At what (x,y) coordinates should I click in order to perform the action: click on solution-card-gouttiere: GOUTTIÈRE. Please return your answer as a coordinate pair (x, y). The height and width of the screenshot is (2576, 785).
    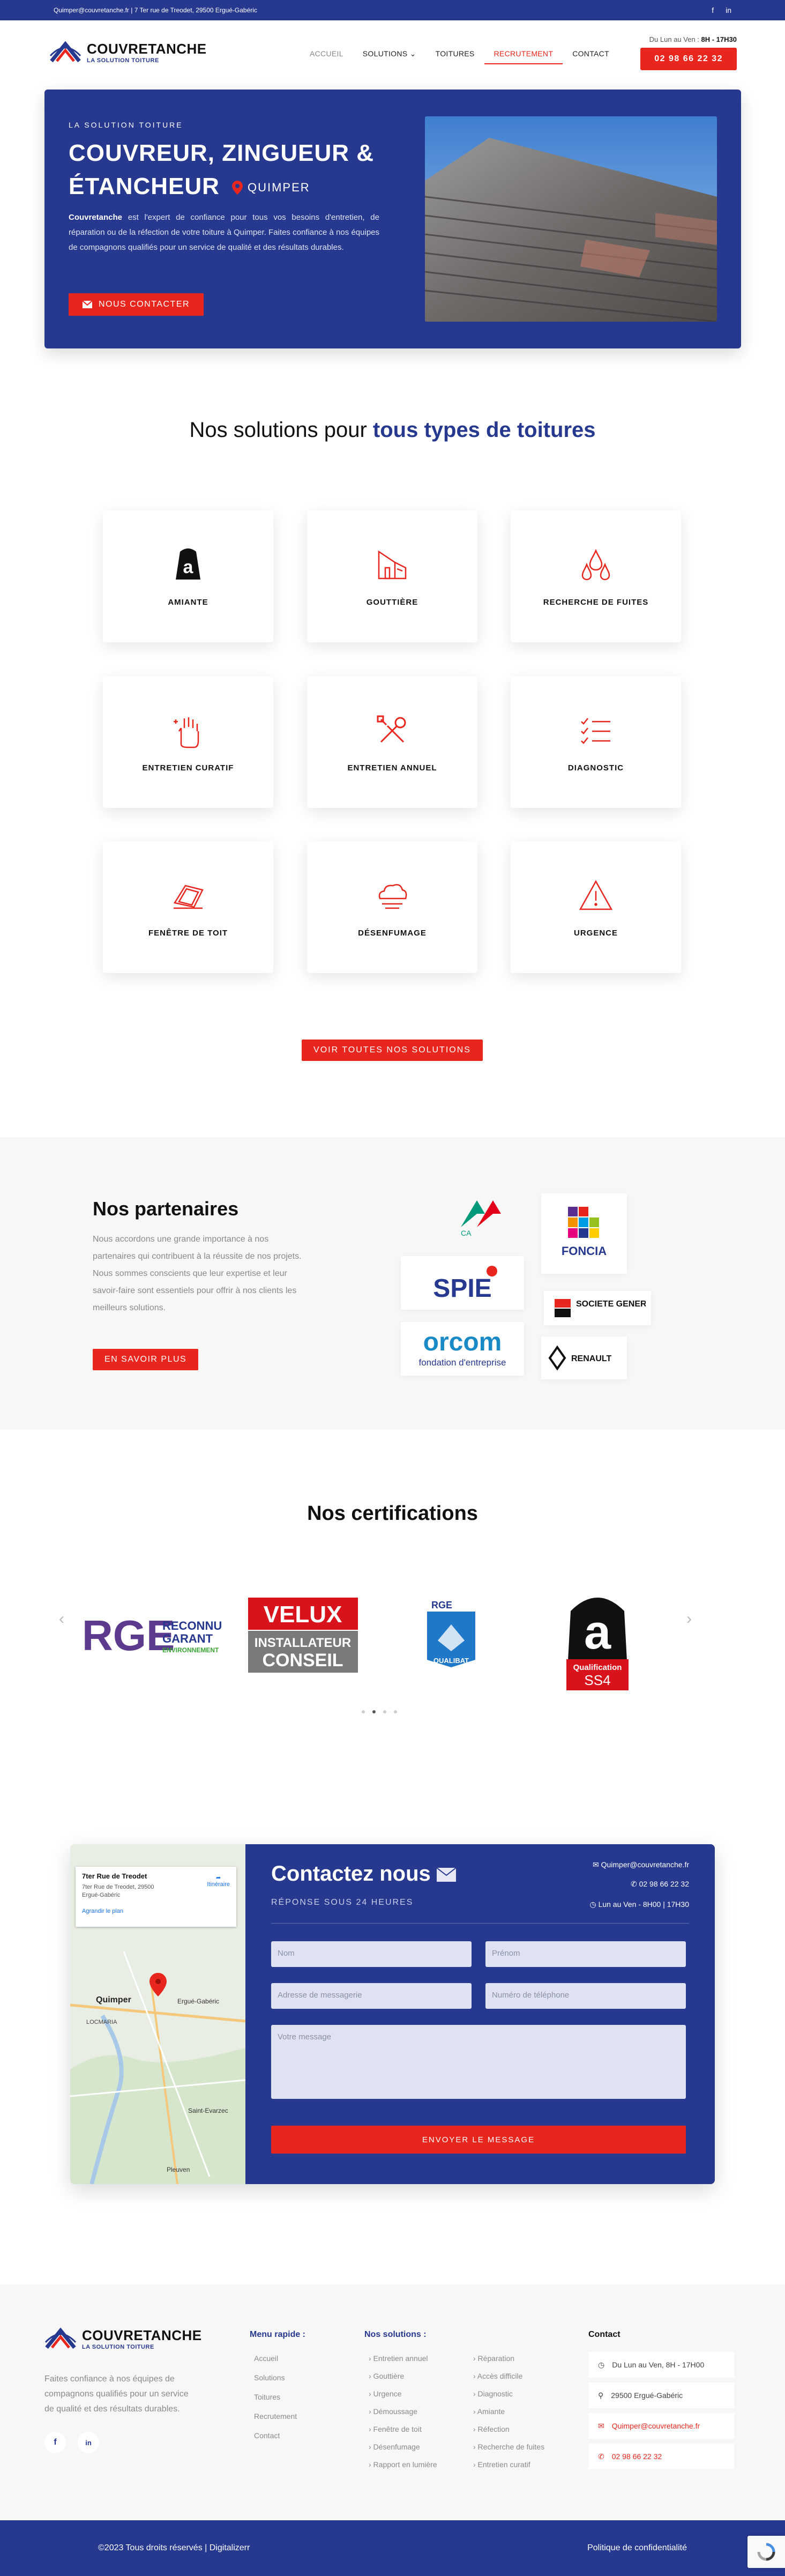
    Looking at the image, I should click on (392, 576).